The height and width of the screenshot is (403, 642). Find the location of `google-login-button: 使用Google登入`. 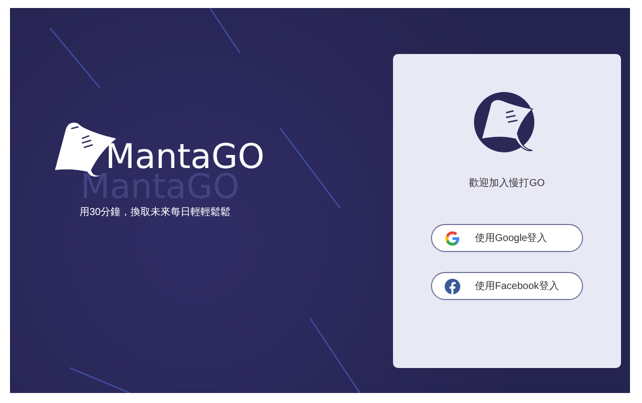

google-login-button: 使用Google登入 is located at coordinates (507, 238).